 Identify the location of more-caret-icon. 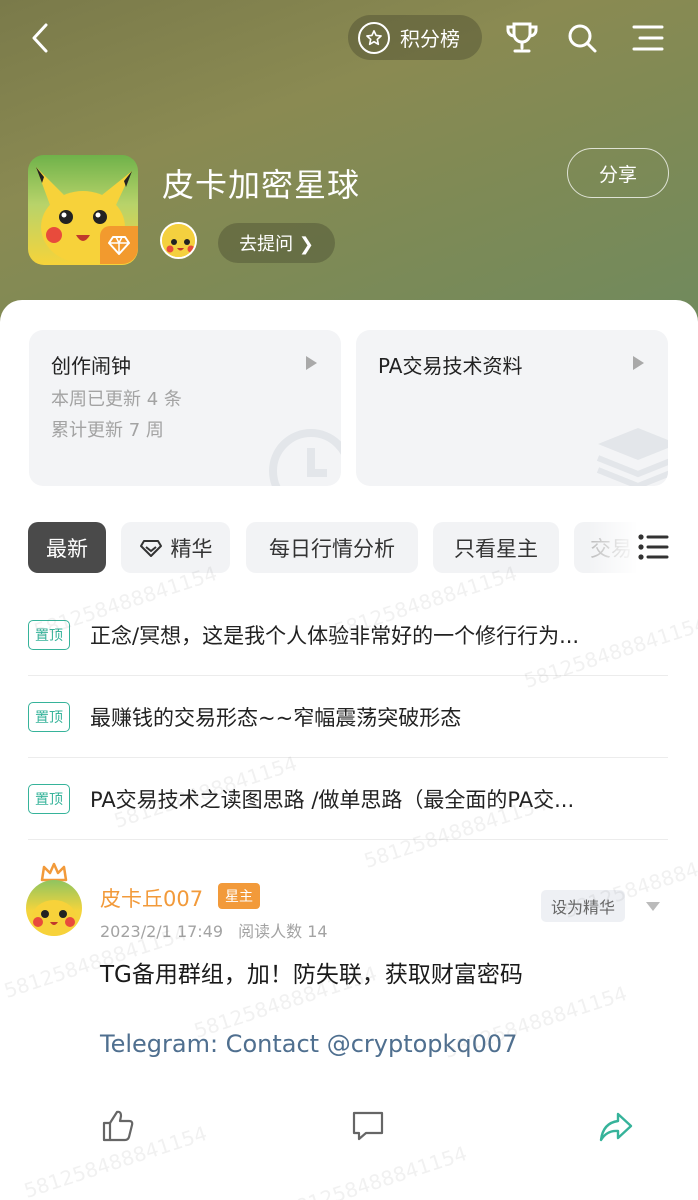
(653, 906).